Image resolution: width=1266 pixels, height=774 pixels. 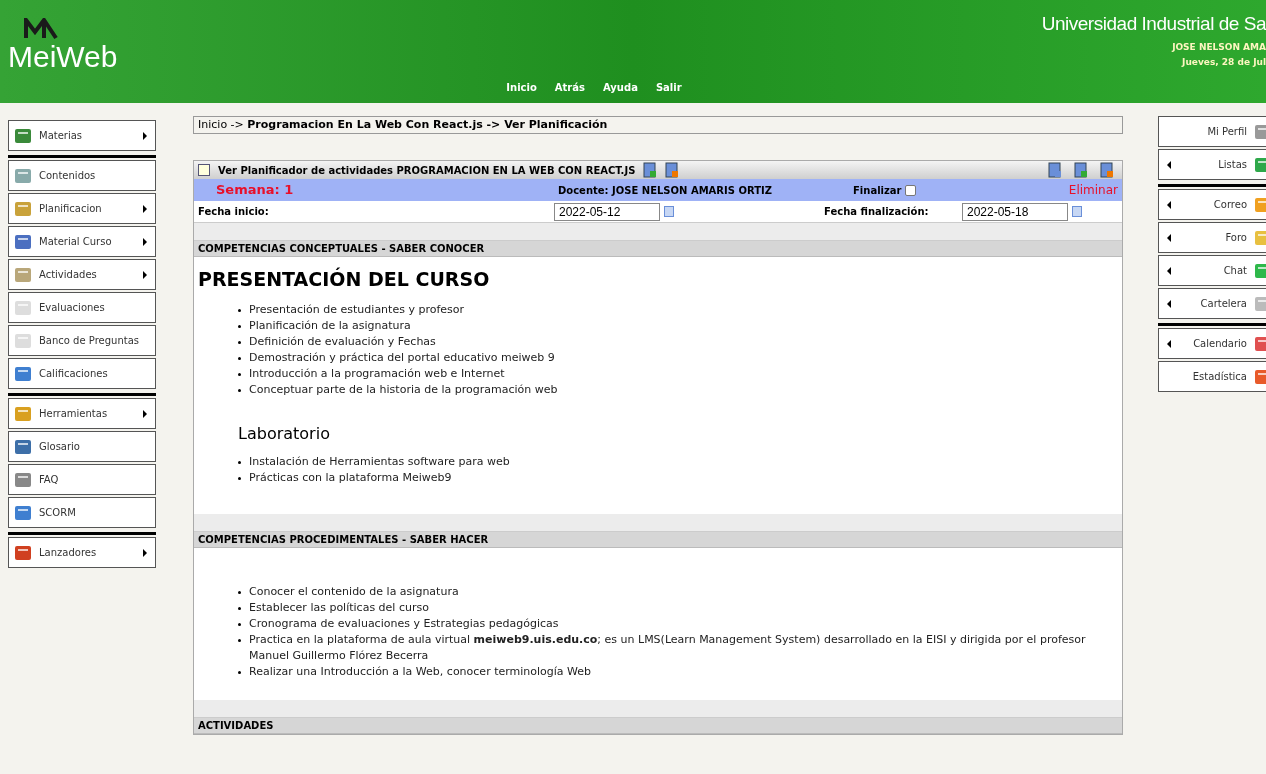 I want to click on menu-item: Listas, so click(x=1212, y=164).